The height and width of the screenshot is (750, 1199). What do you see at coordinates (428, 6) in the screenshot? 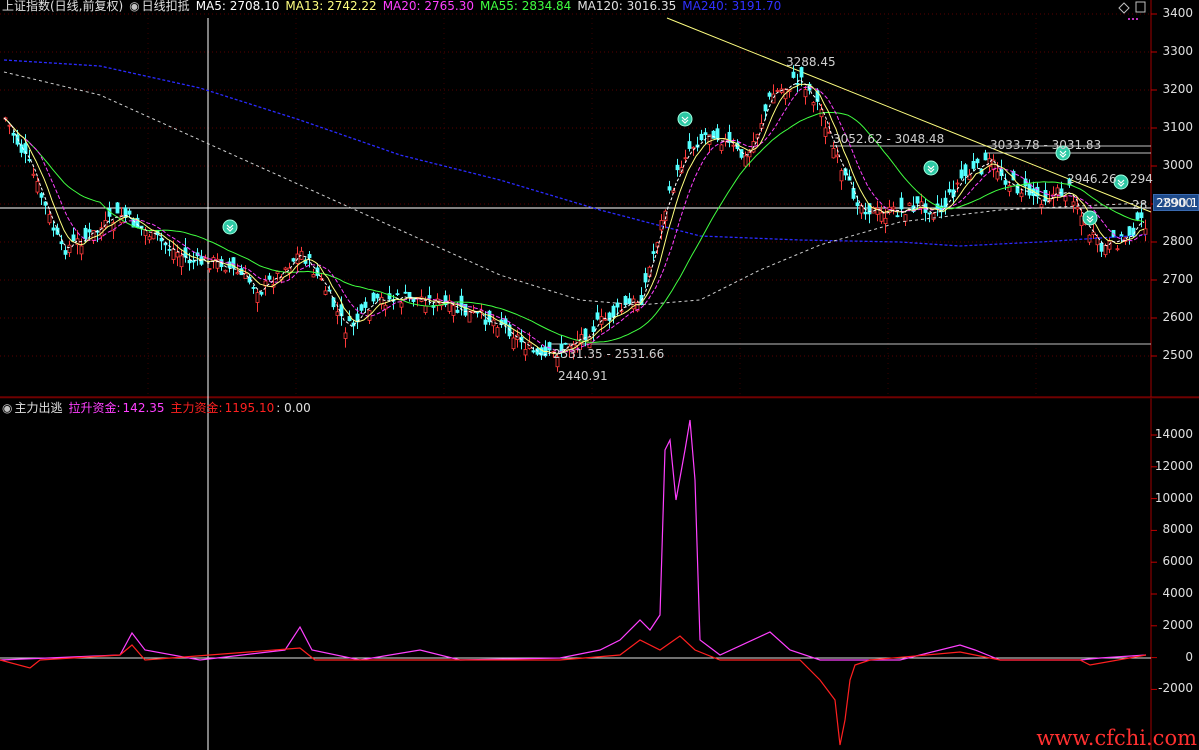
I see `ma20-value: MA20: 2765.30` at bounding box center [428, 6].